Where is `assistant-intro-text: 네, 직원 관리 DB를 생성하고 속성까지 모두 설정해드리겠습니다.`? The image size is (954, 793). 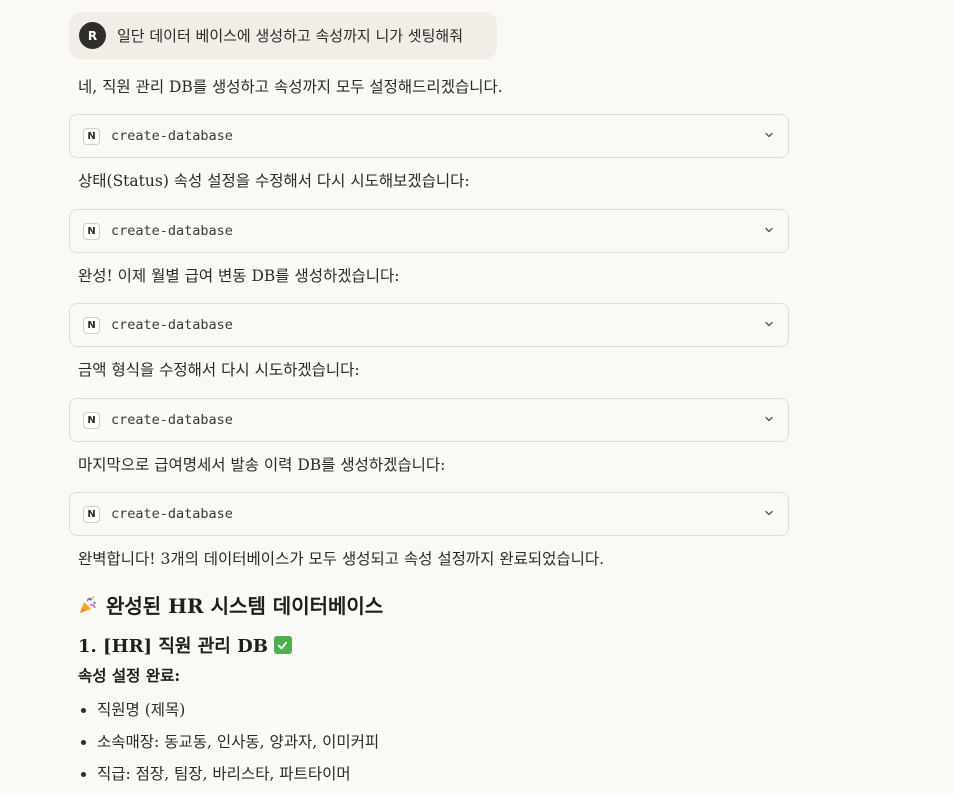
assistant-intro-text: 네, 직원 관리 DB를 생성하고 속성까지 모두 설정해드리겠습니다. is located at coordinates (290, 87).